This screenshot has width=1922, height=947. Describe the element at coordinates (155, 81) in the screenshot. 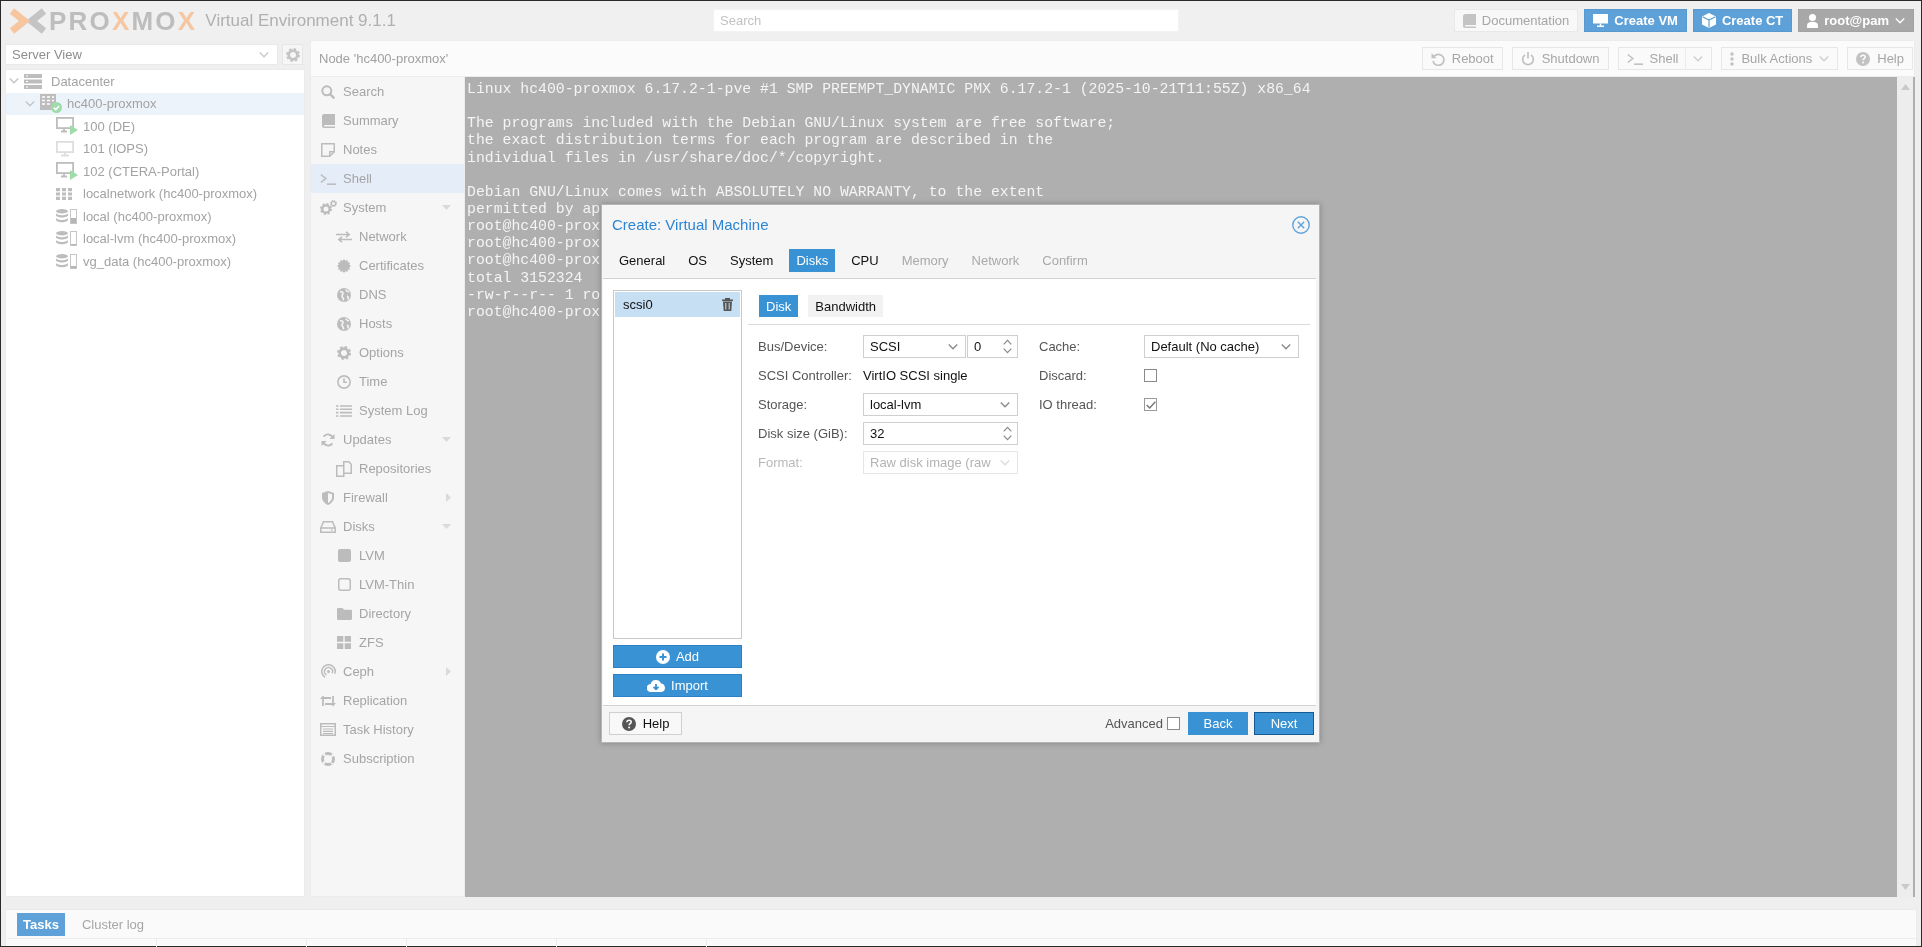

I see `tree-item: Datacenter` at that location.